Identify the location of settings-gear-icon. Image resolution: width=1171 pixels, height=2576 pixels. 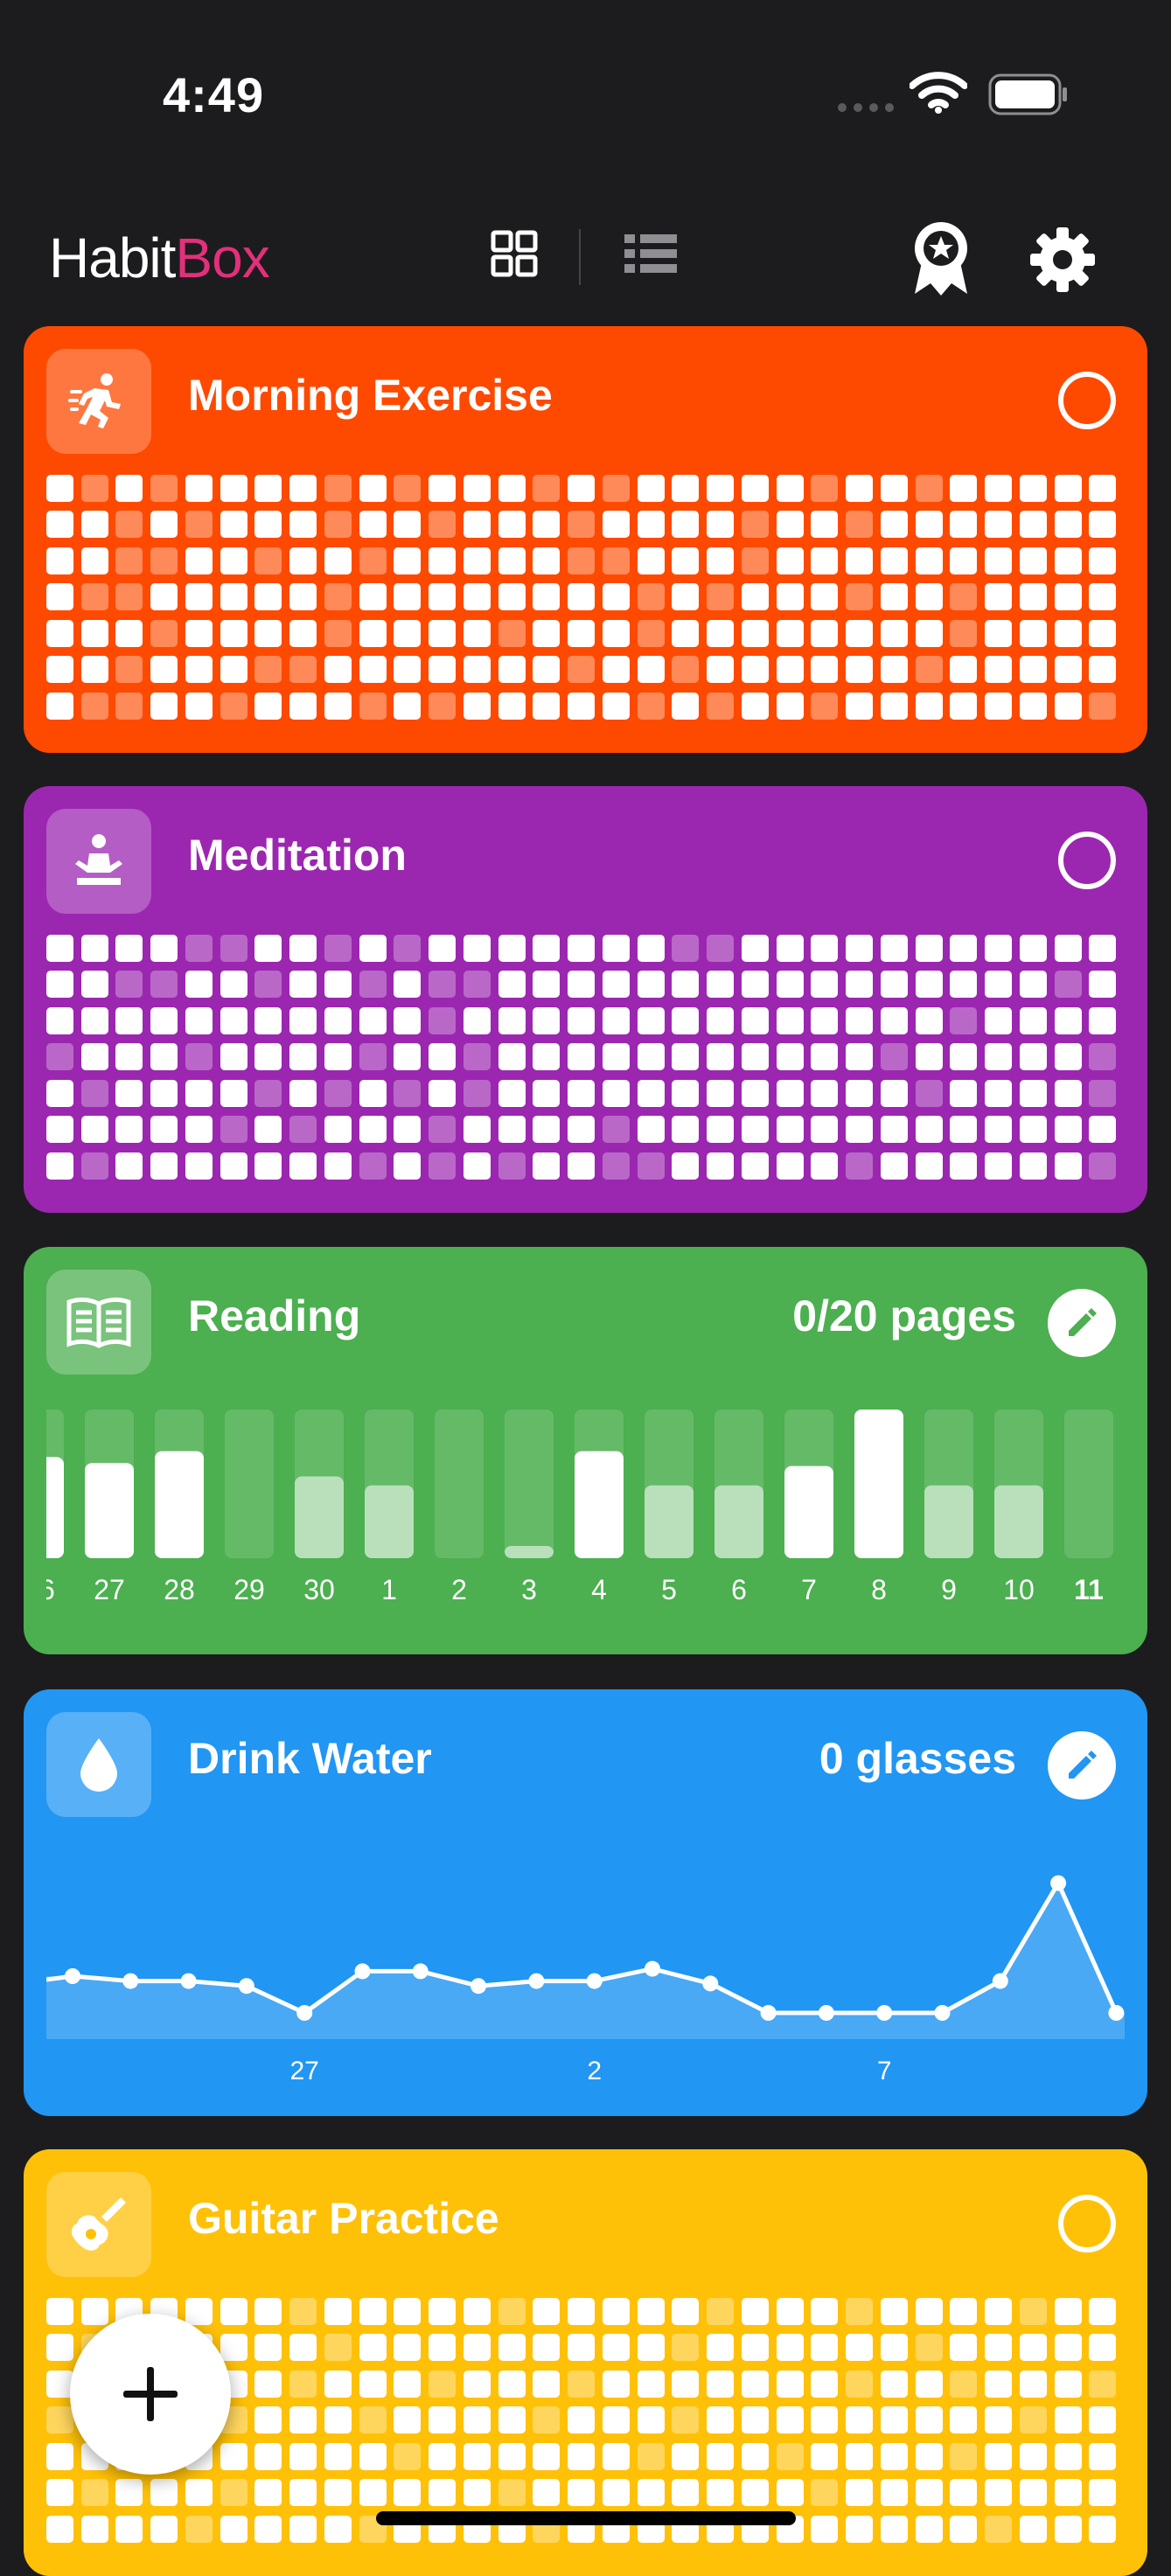
(1063, 260).